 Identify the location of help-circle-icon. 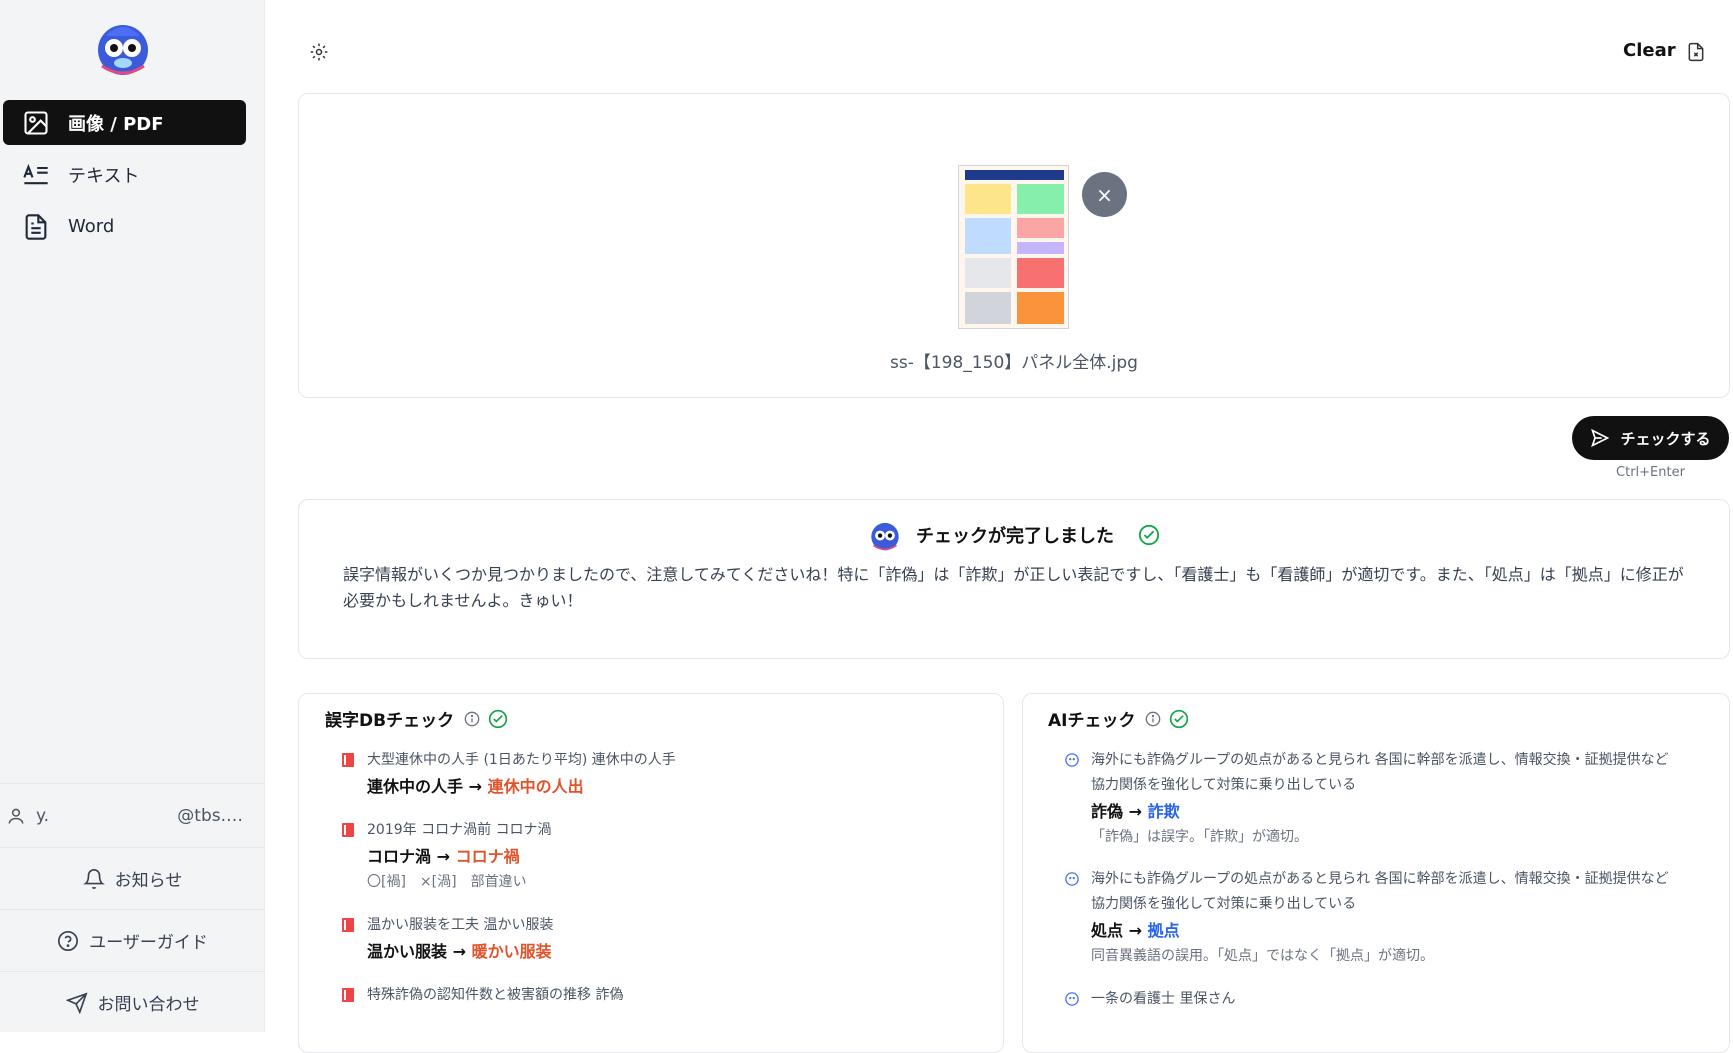
(68, 940).